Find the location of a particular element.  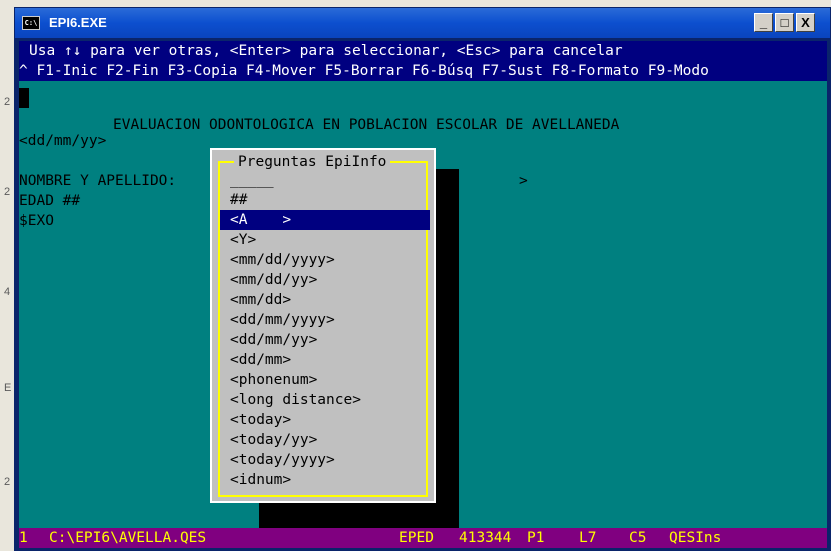

status-memory: 413344 is located at coordinates (485, 538).